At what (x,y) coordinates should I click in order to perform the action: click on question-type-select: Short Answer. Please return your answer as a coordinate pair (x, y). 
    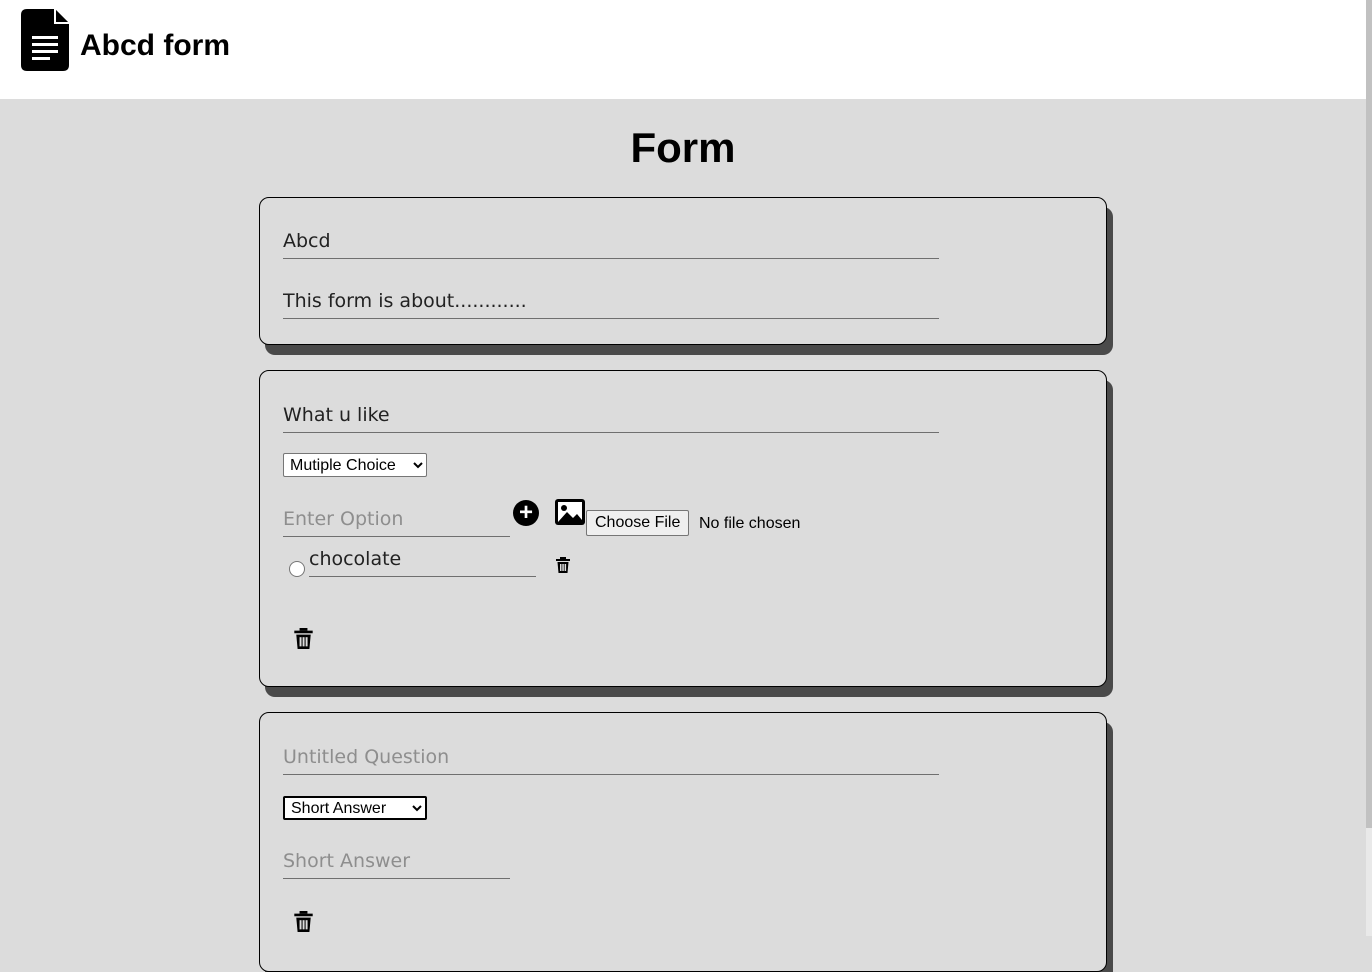
    Looking at the image, I should click on (355, 808).